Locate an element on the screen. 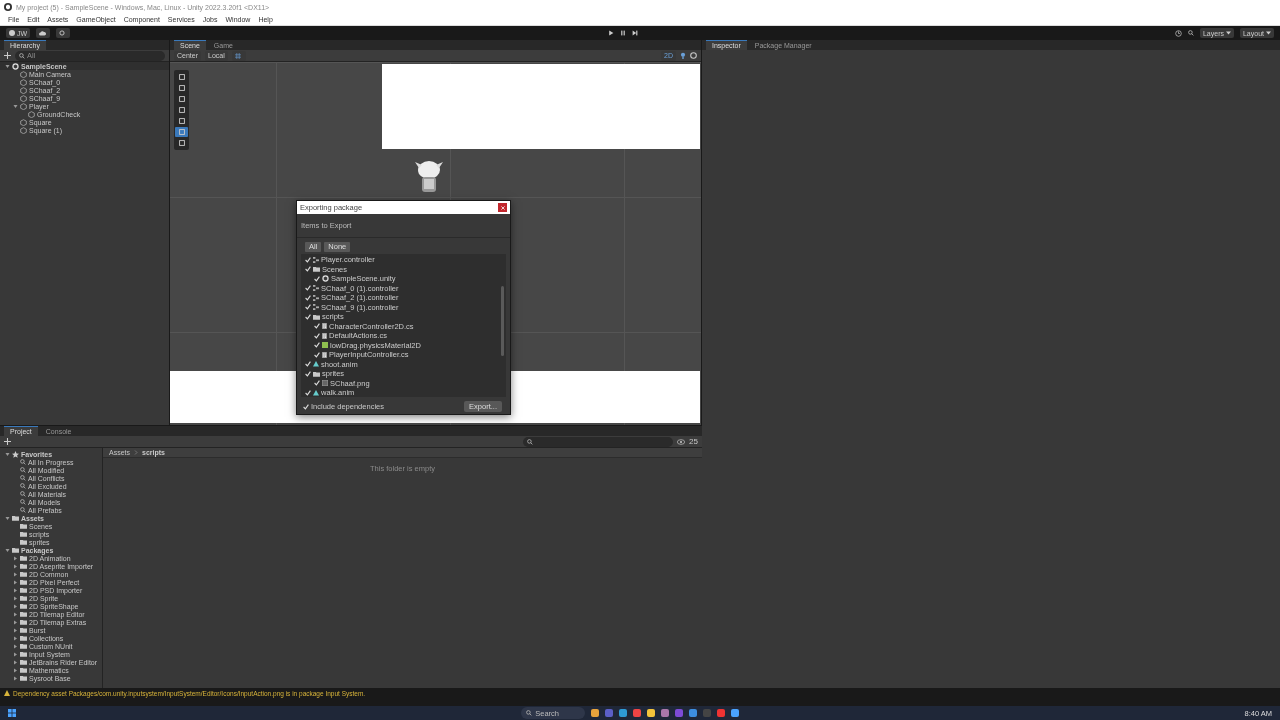 This screenshot has width=1280, height=720. search-field is located at coordinates (598, 441).